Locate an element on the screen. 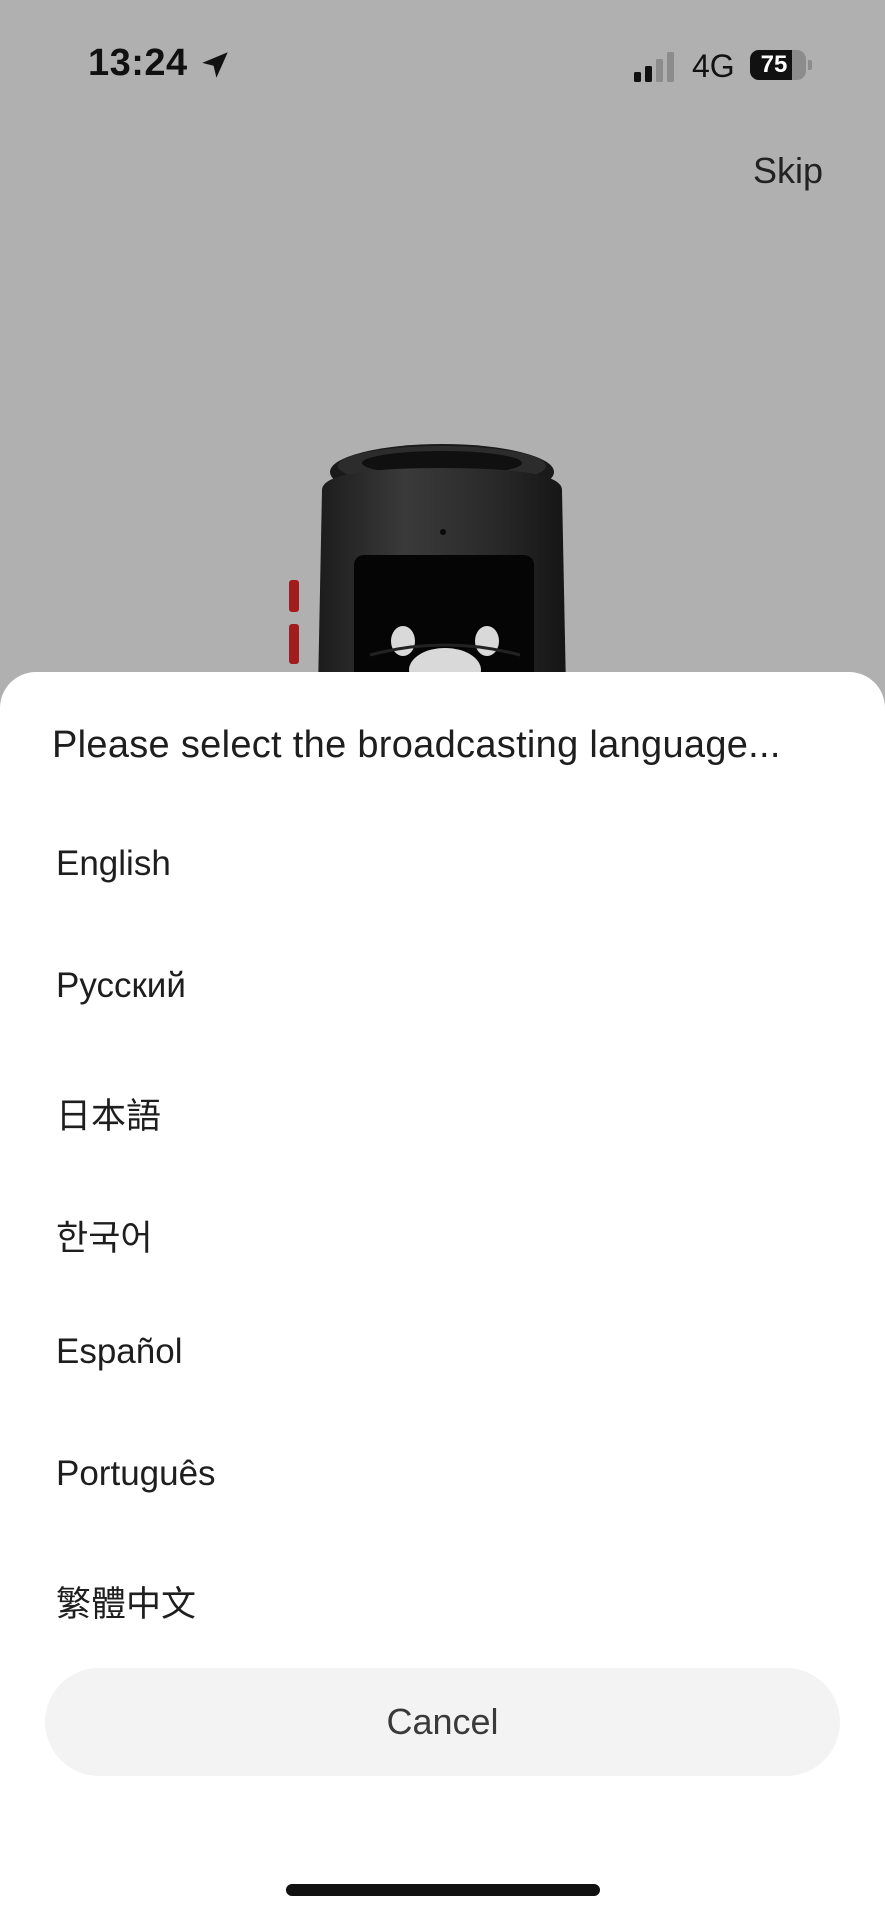 The height and width of the screenshot is (1920, 885). language-label: 한국어 is located at coordinates (104, 1238).